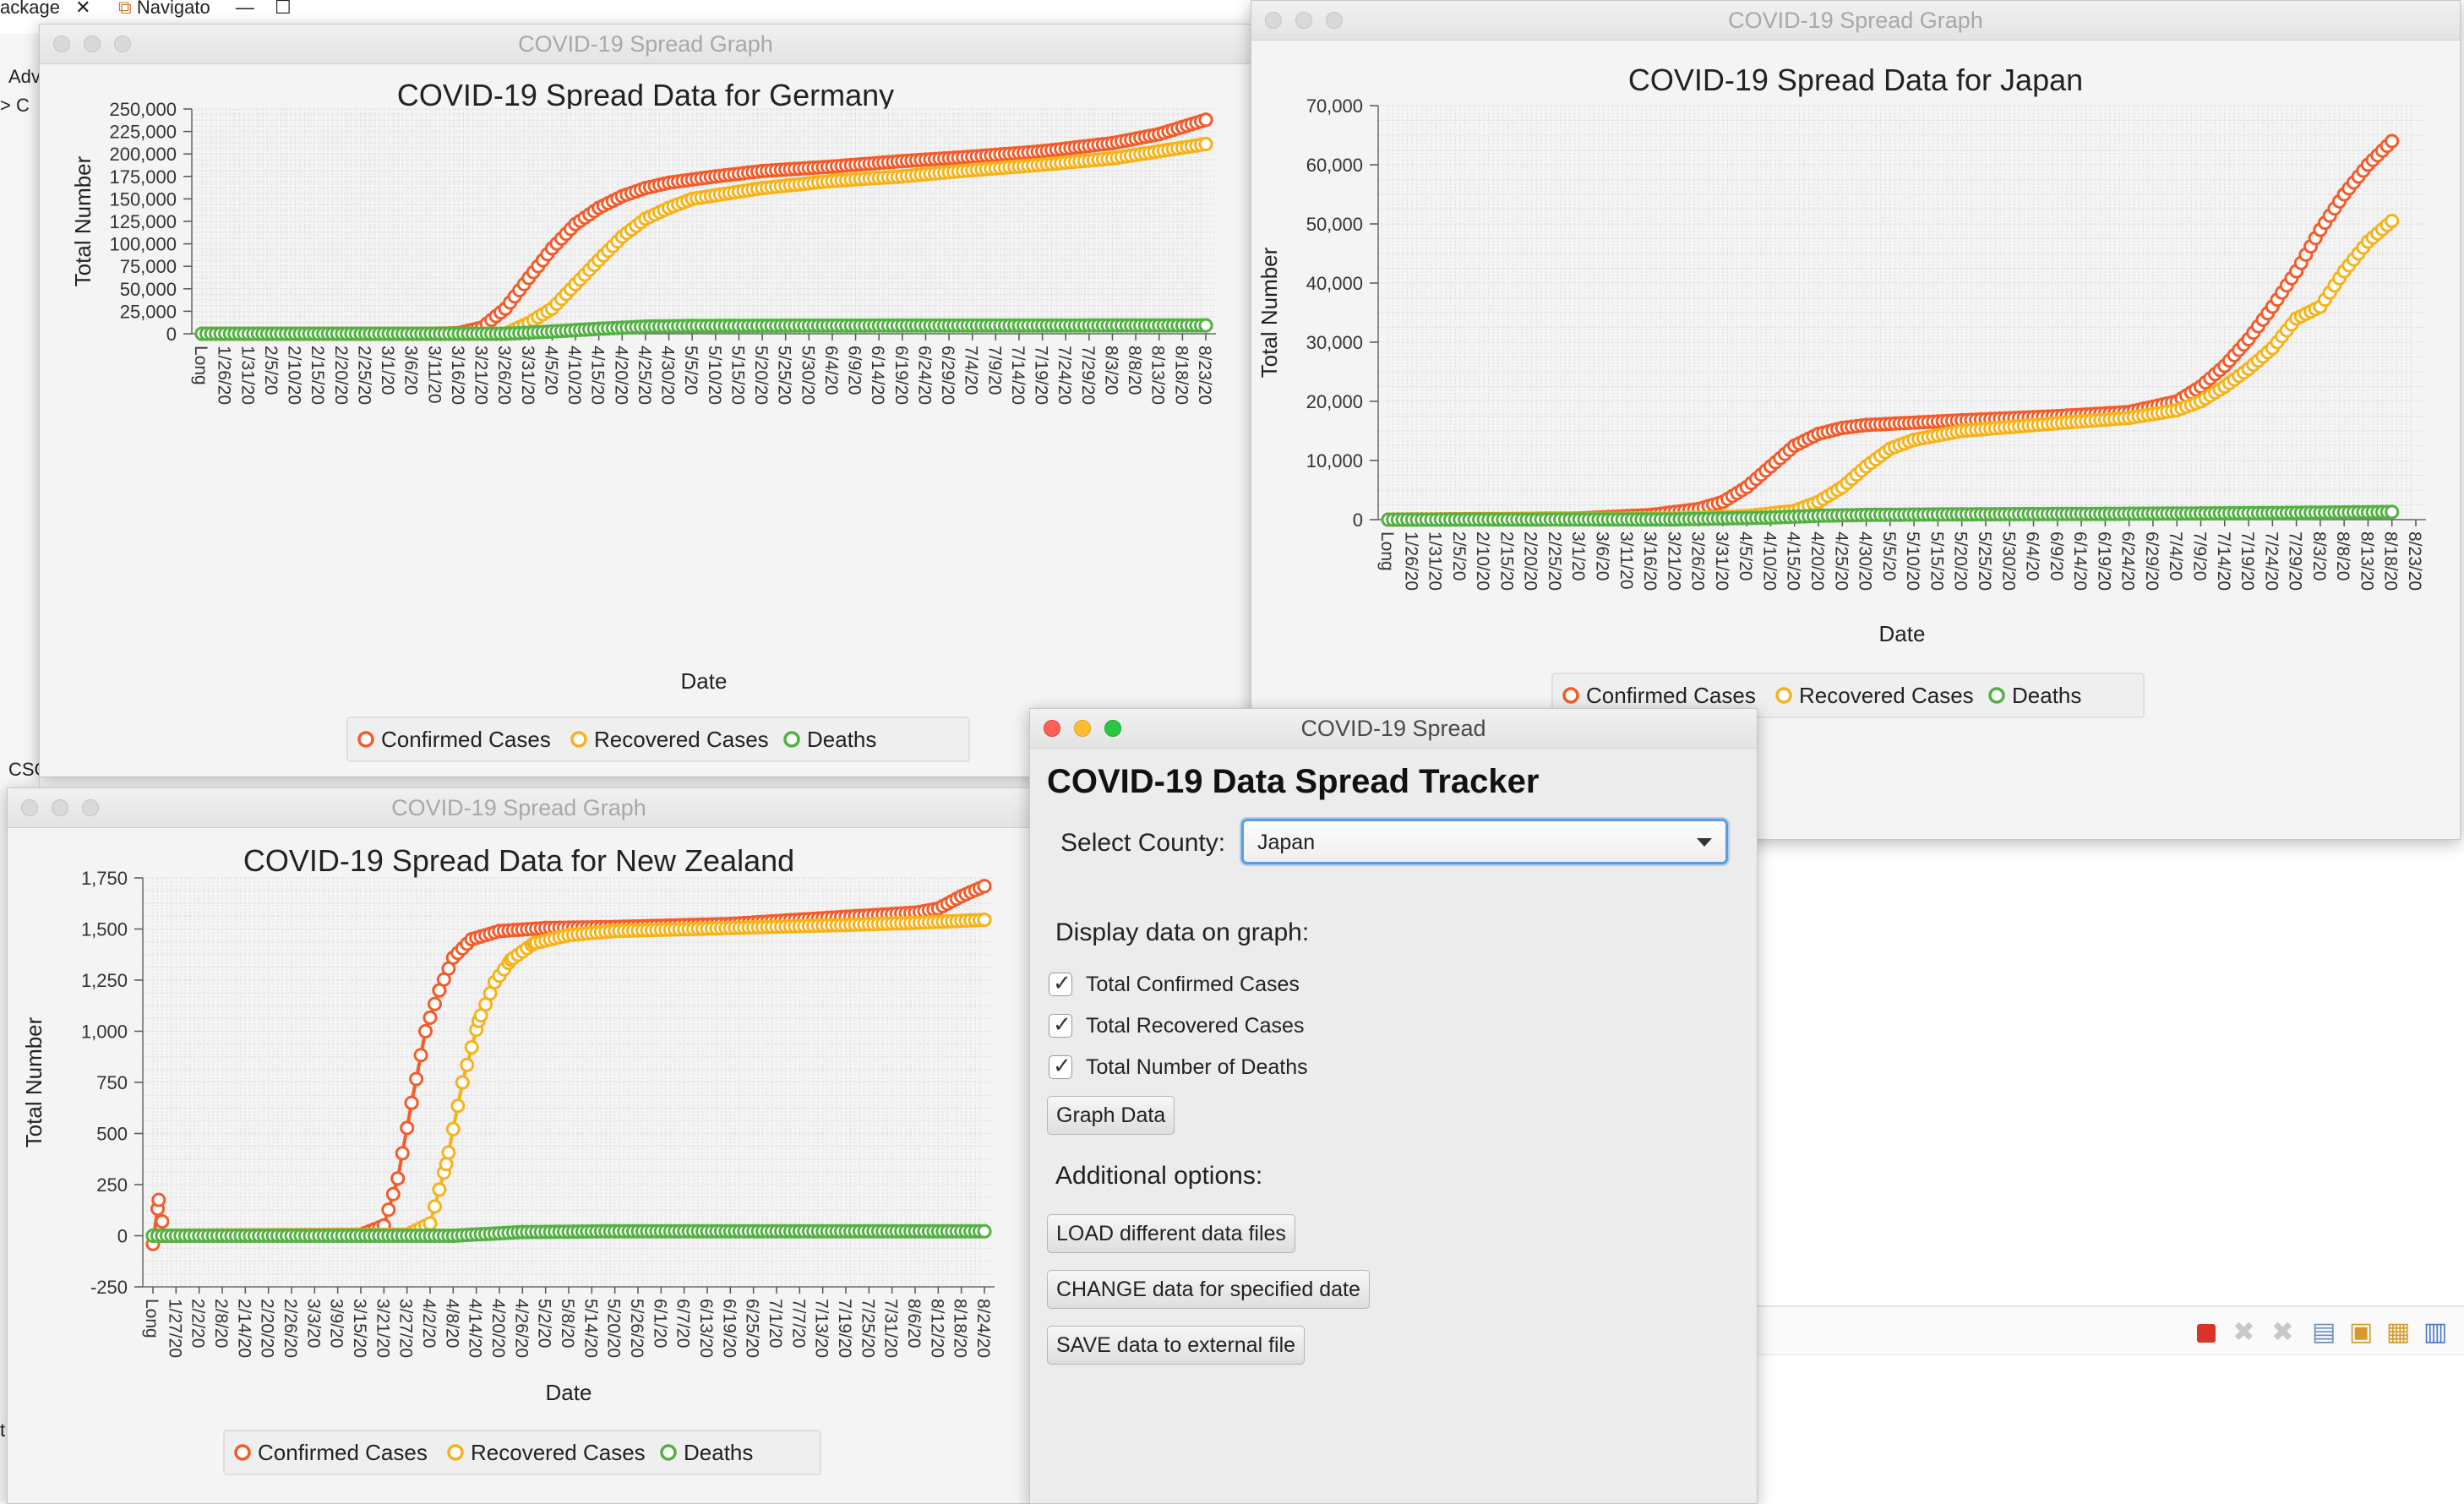 Image resolution: width=2464 pixels, height=1504 pixels. I want to click on x-tick-label: 8/3/20, so click(2319, 555).